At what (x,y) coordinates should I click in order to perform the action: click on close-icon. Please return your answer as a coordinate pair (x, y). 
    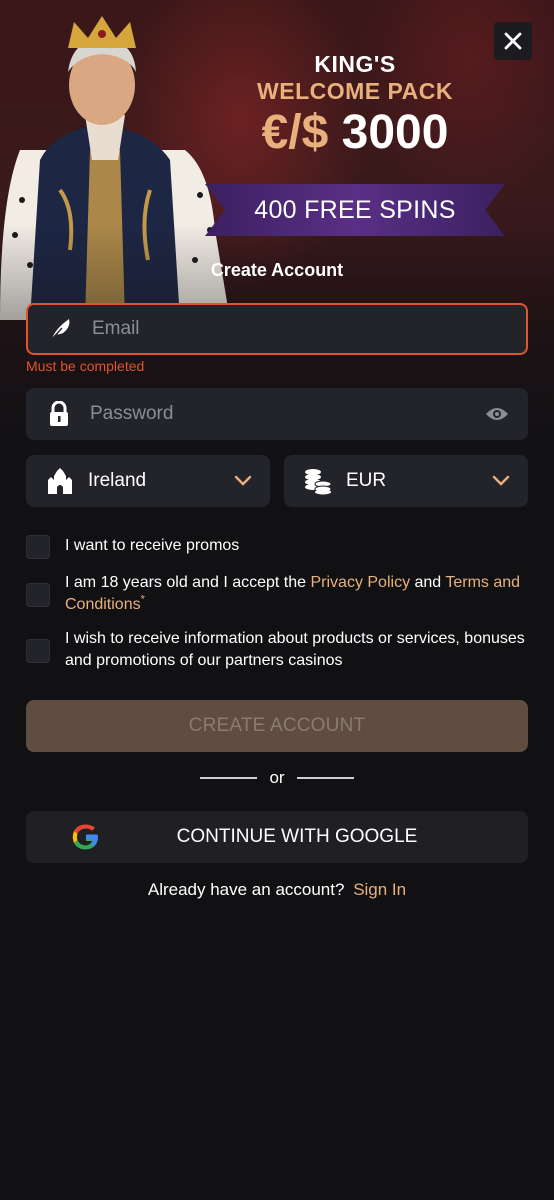
    Looking at the image, I should click on (513, 41).